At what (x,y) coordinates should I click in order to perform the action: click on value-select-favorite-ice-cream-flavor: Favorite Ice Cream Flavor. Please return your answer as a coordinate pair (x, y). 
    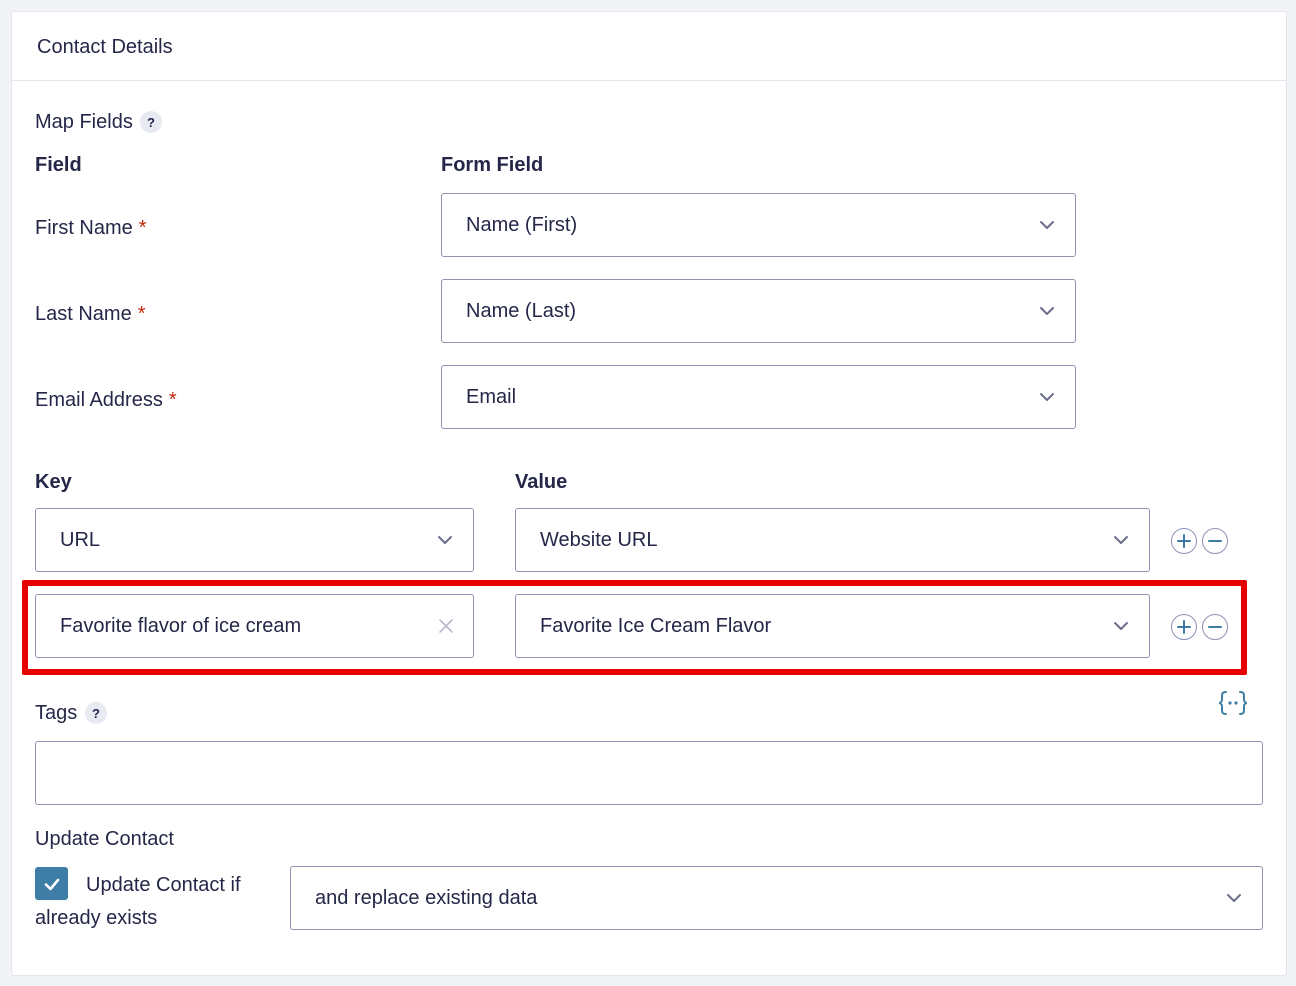
    Looking at the image, I should click on (832, 626).